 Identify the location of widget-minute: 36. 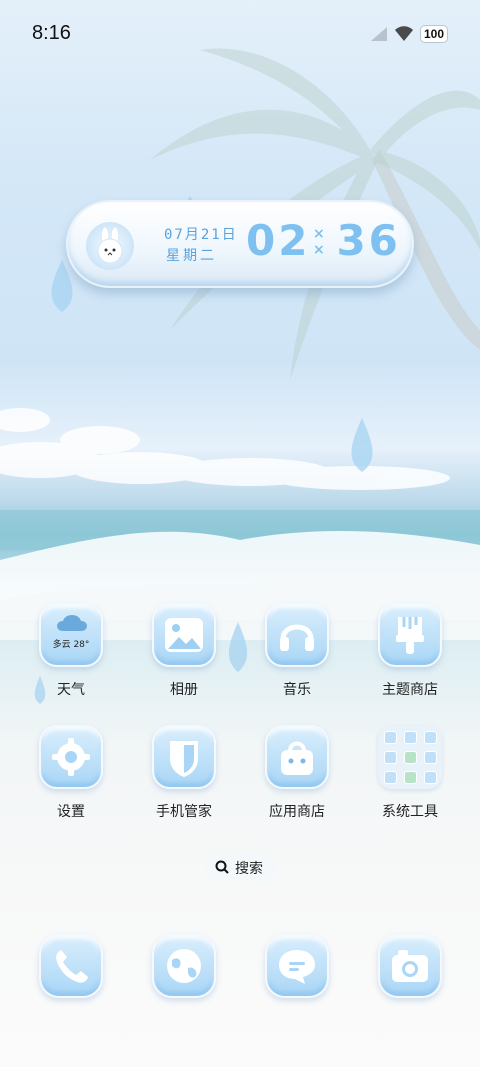
(368, 240).